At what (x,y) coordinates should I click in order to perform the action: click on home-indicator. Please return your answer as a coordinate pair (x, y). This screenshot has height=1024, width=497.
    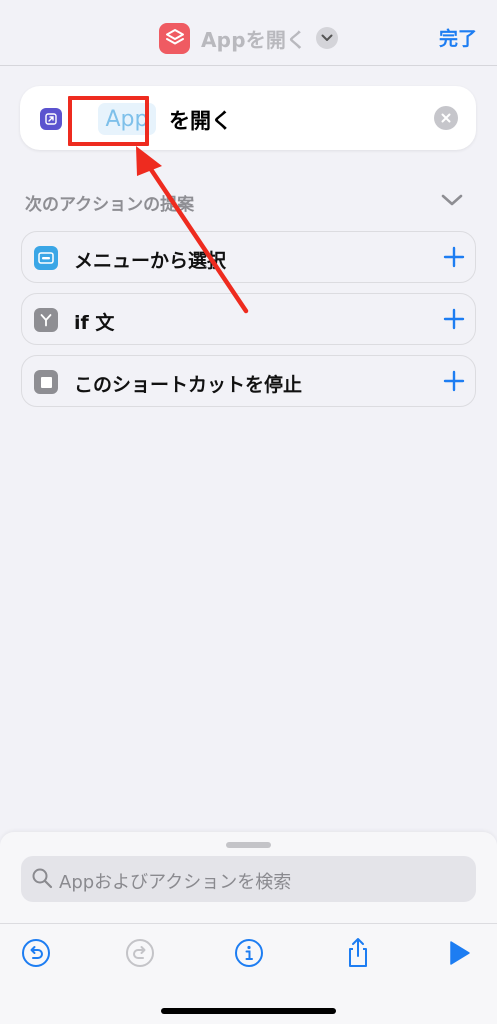
    Looking at the image, I should click on (248, 1011).